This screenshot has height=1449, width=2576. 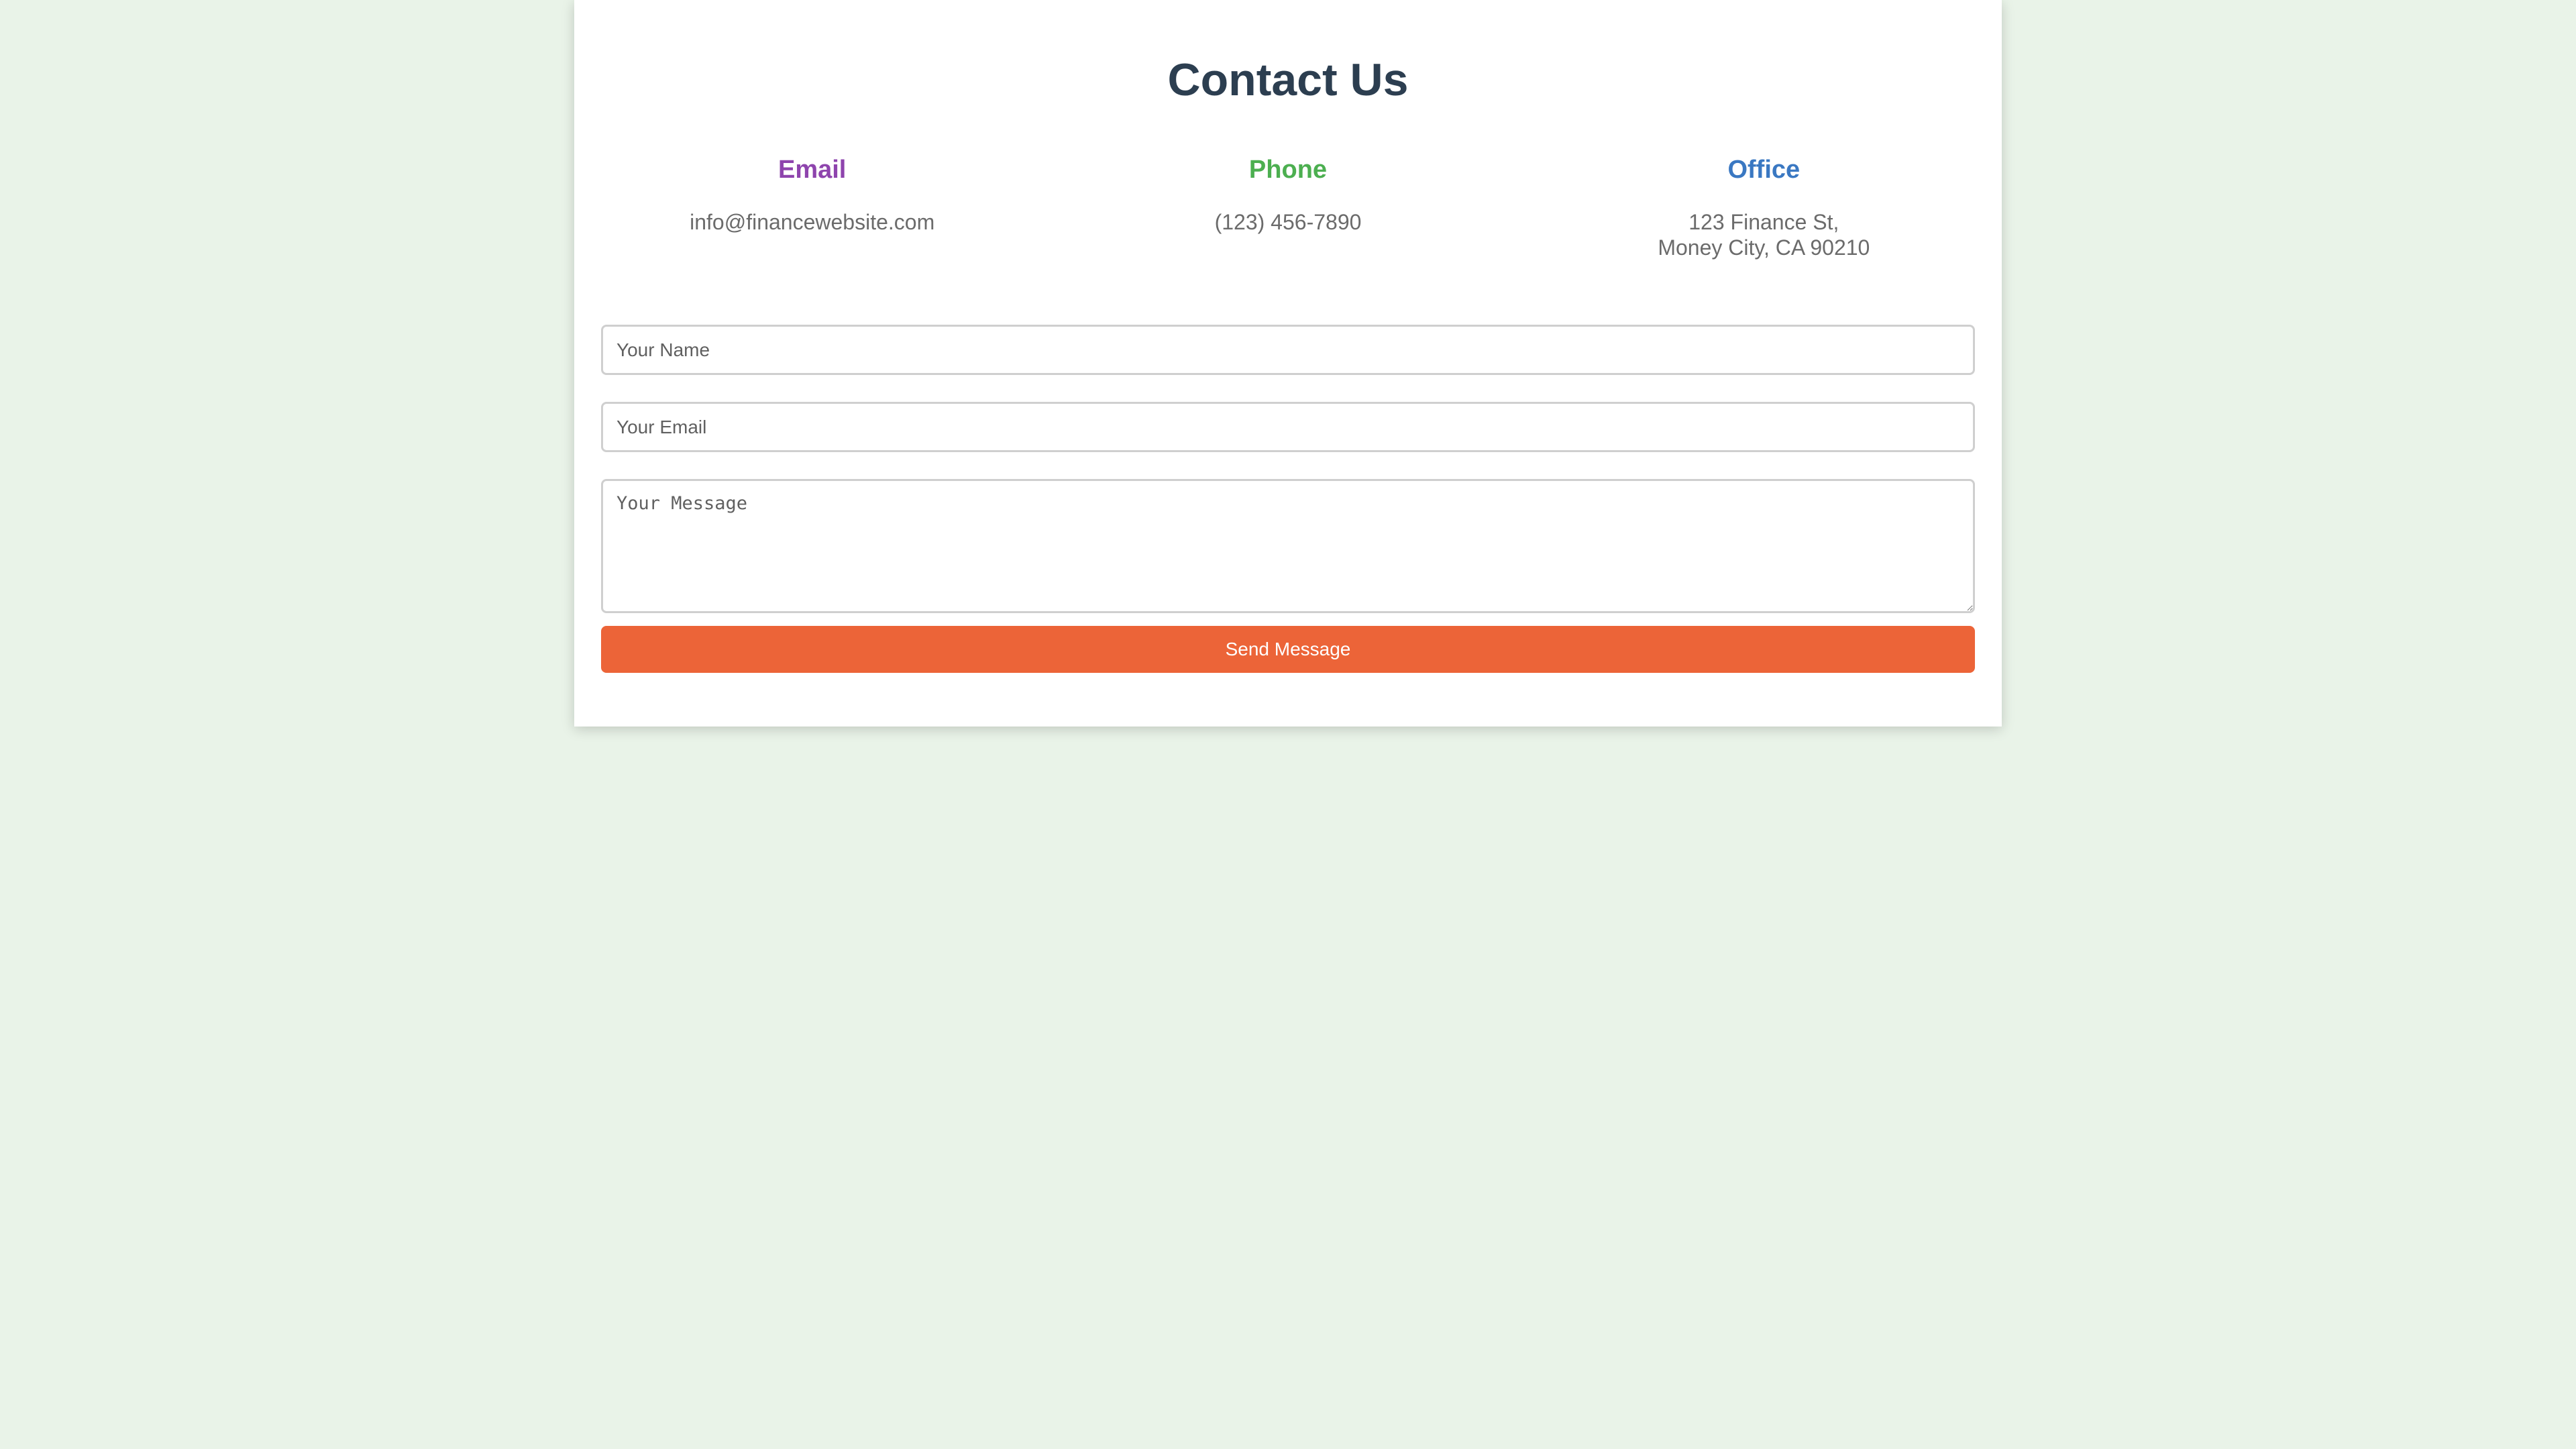 I want to click on contact-info-email: Email info@financewebsite.com, so click(x=812, y=207).